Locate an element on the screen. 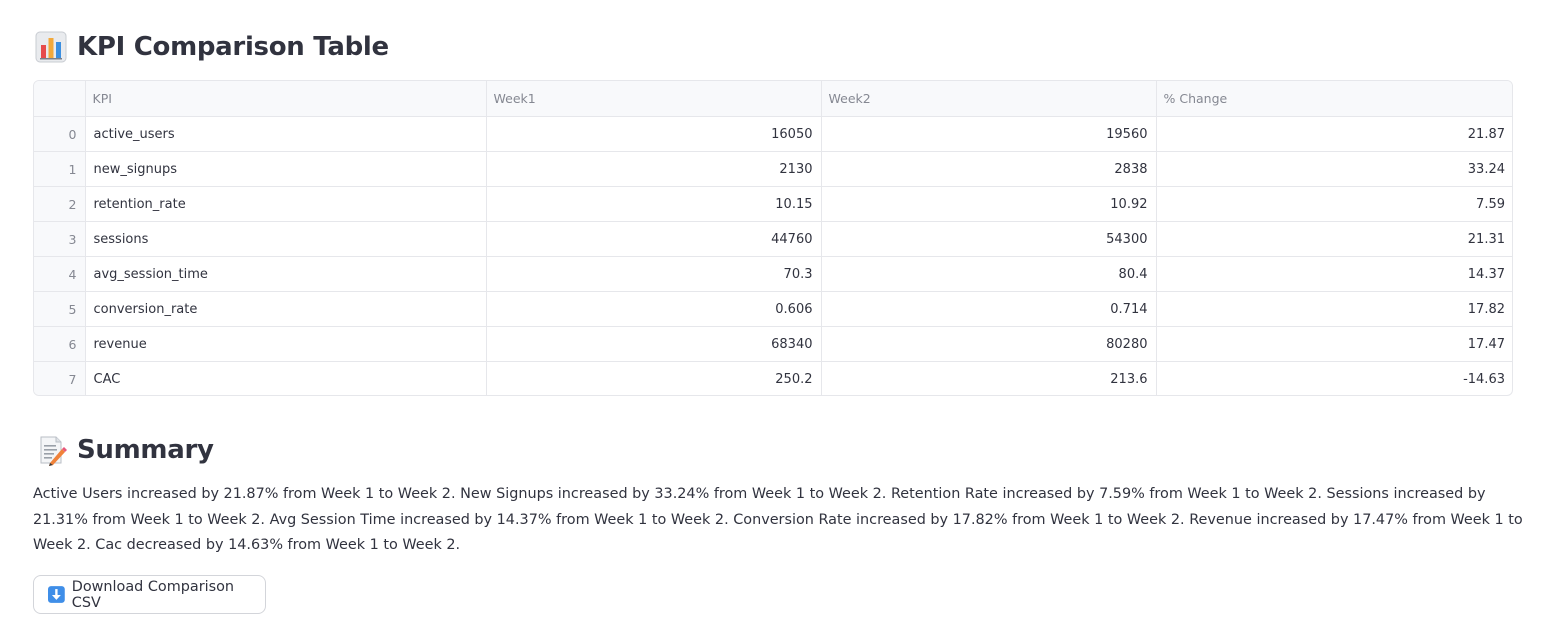  row-index-cell: 4 is located at coordinates (60, 274).